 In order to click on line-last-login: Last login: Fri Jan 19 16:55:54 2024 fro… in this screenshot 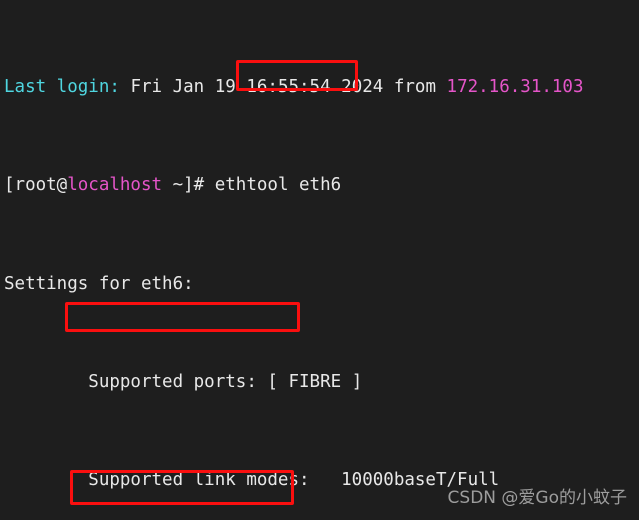, I will do `click(319, 87)`.